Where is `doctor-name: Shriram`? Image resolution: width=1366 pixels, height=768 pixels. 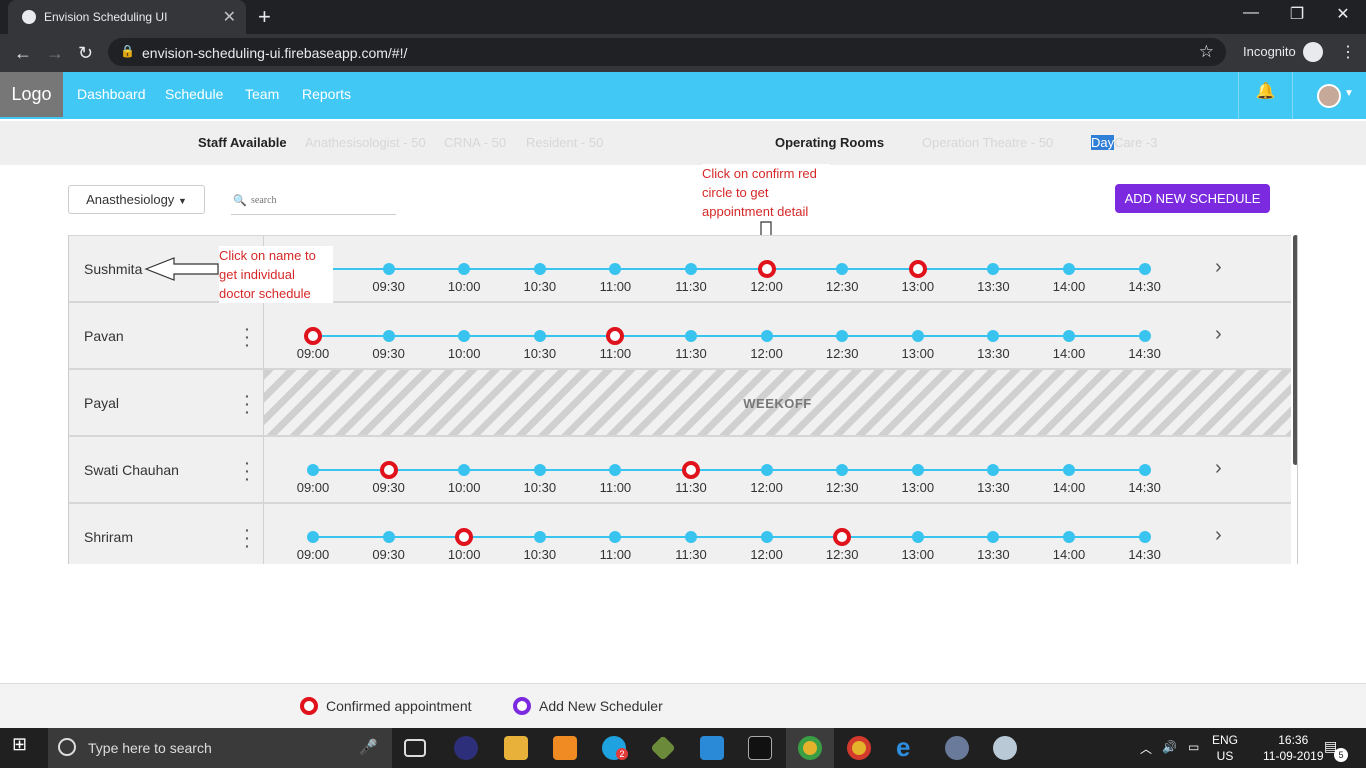
doctor-name: Shriram is located at coordinates (108, 537).